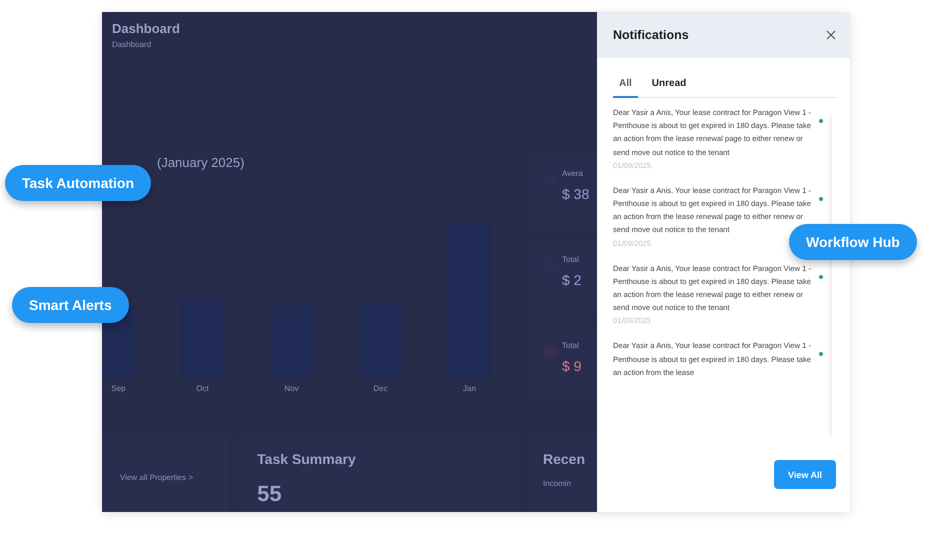 This screenshot has width=929, height=534. I want to click on stat-label: Avera, so click(573, 173).